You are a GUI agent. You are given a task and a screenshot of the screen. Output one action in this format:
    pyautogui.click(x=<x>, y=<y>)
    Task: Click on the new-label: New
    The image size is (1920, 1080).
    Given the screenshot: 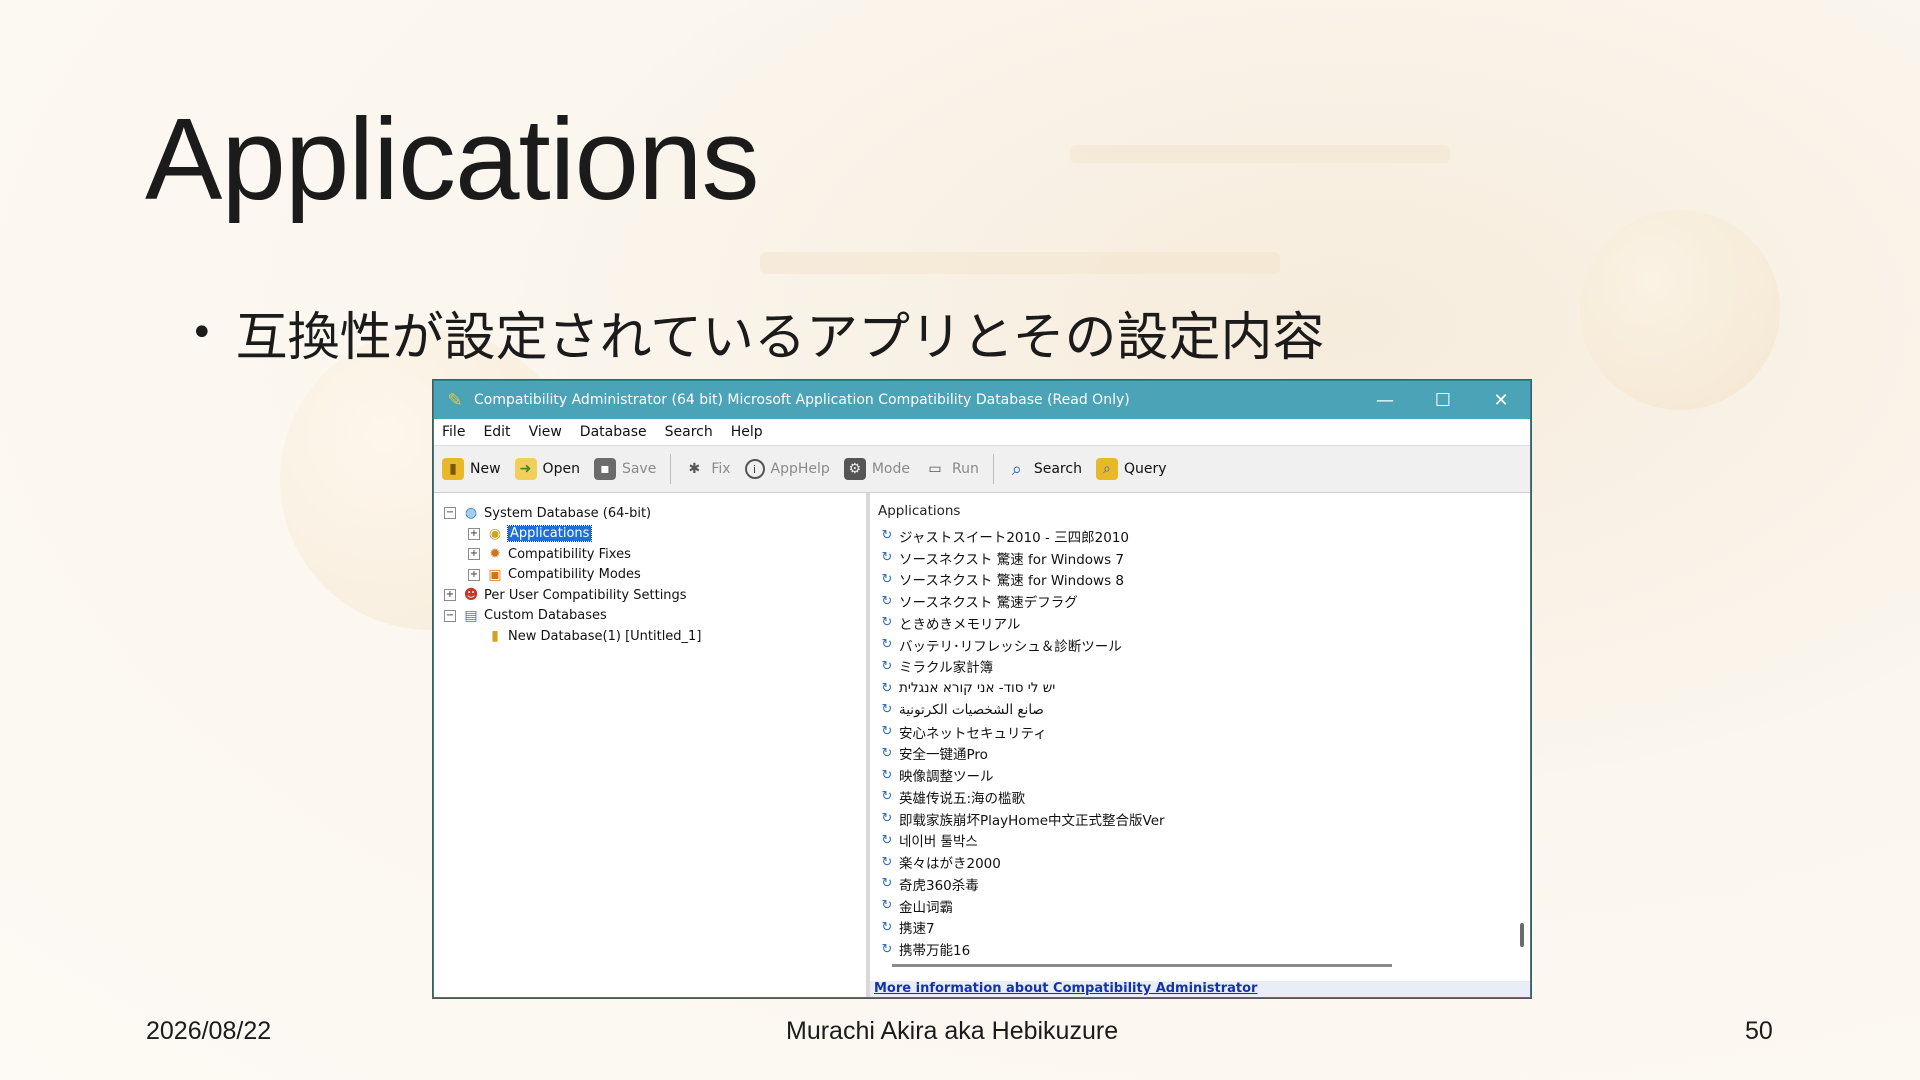 What is the action you would take?
    pyautogui.click(x=485, y=469)
    